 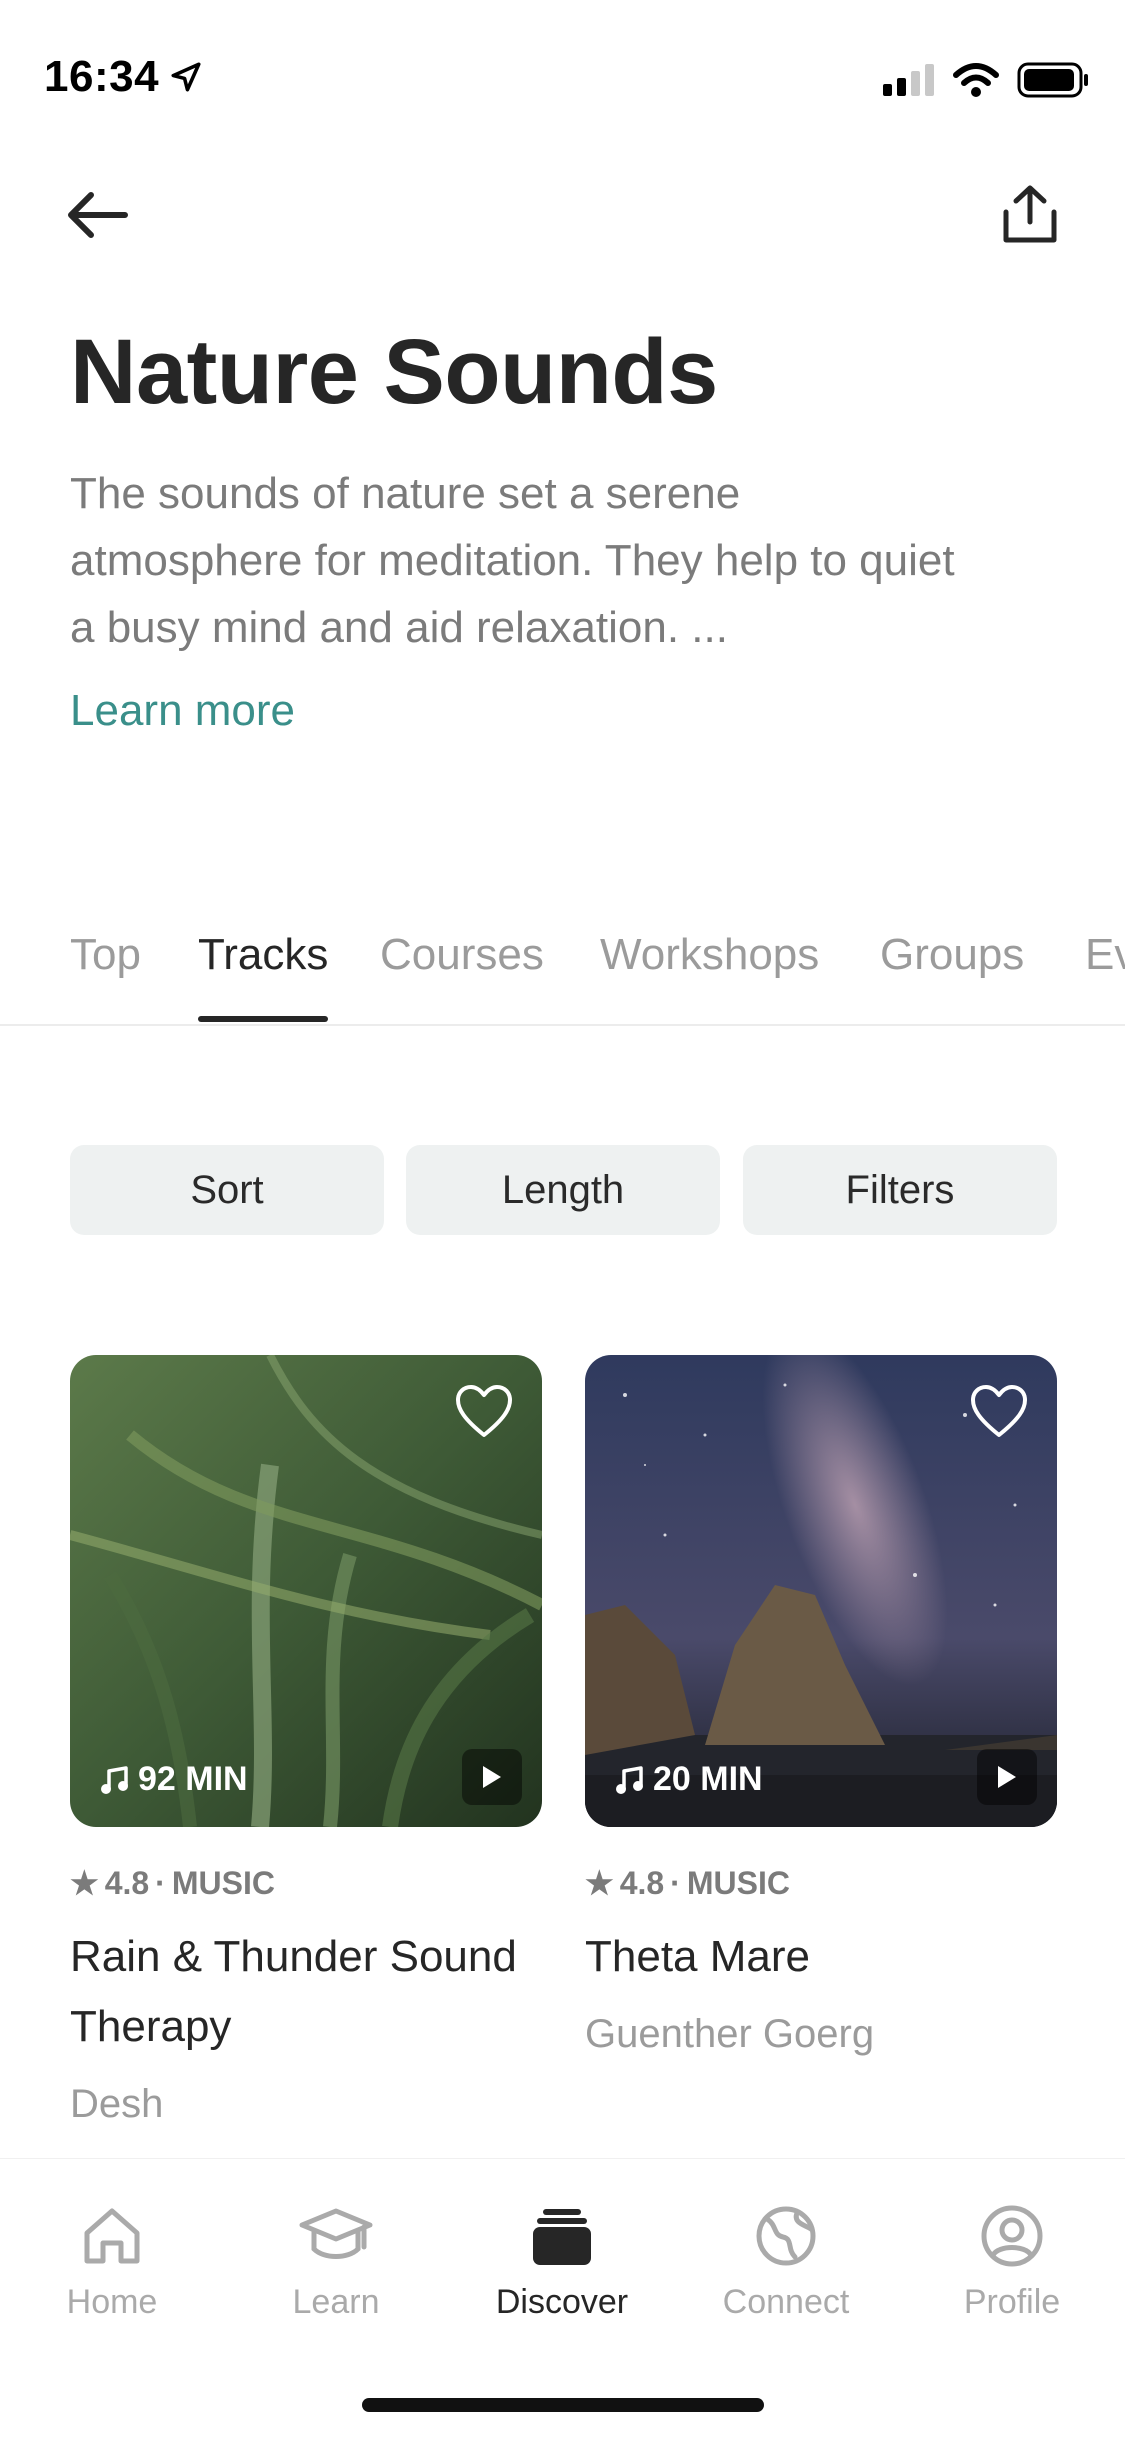 What do you see at coordinates (908, 80) in the screenshot?
I see `cellular-signal-icon` at bounding box center [908, 80].